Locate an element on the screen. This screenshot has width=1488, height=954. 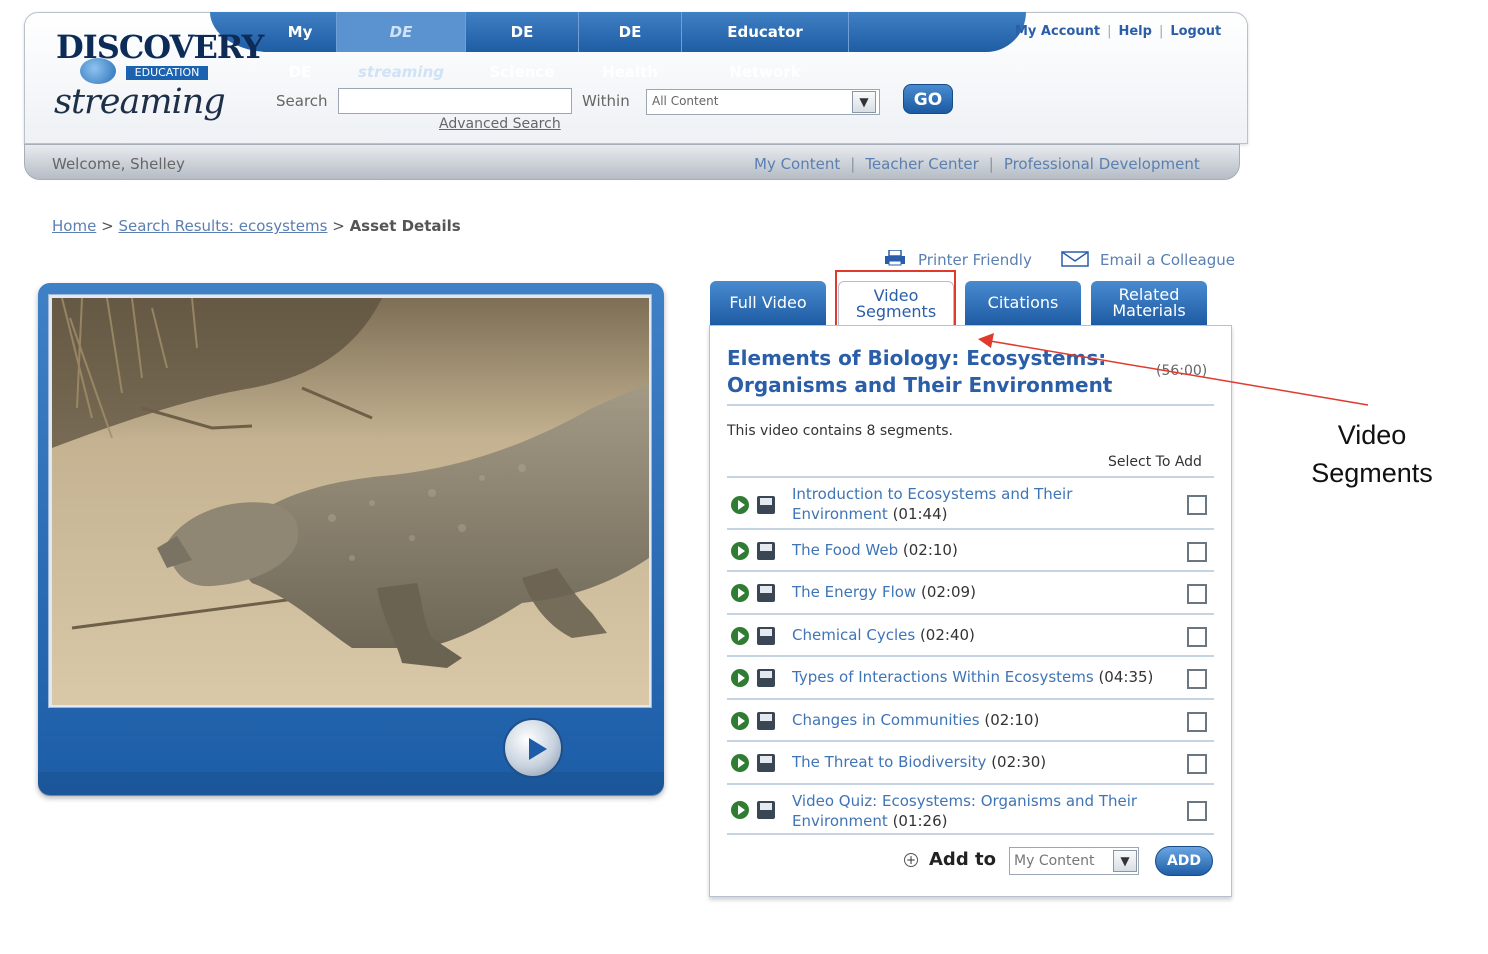
welcome-text: Welcome, Shelley is located at coordinates (118, 164).